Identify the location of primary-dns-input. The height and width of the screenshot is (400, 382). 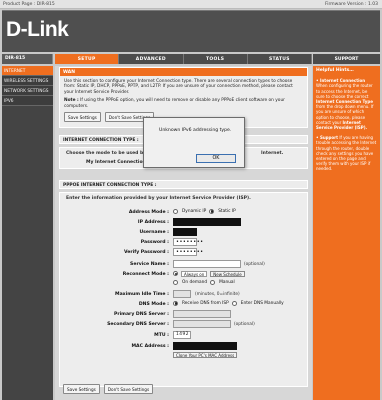
(202, 314).